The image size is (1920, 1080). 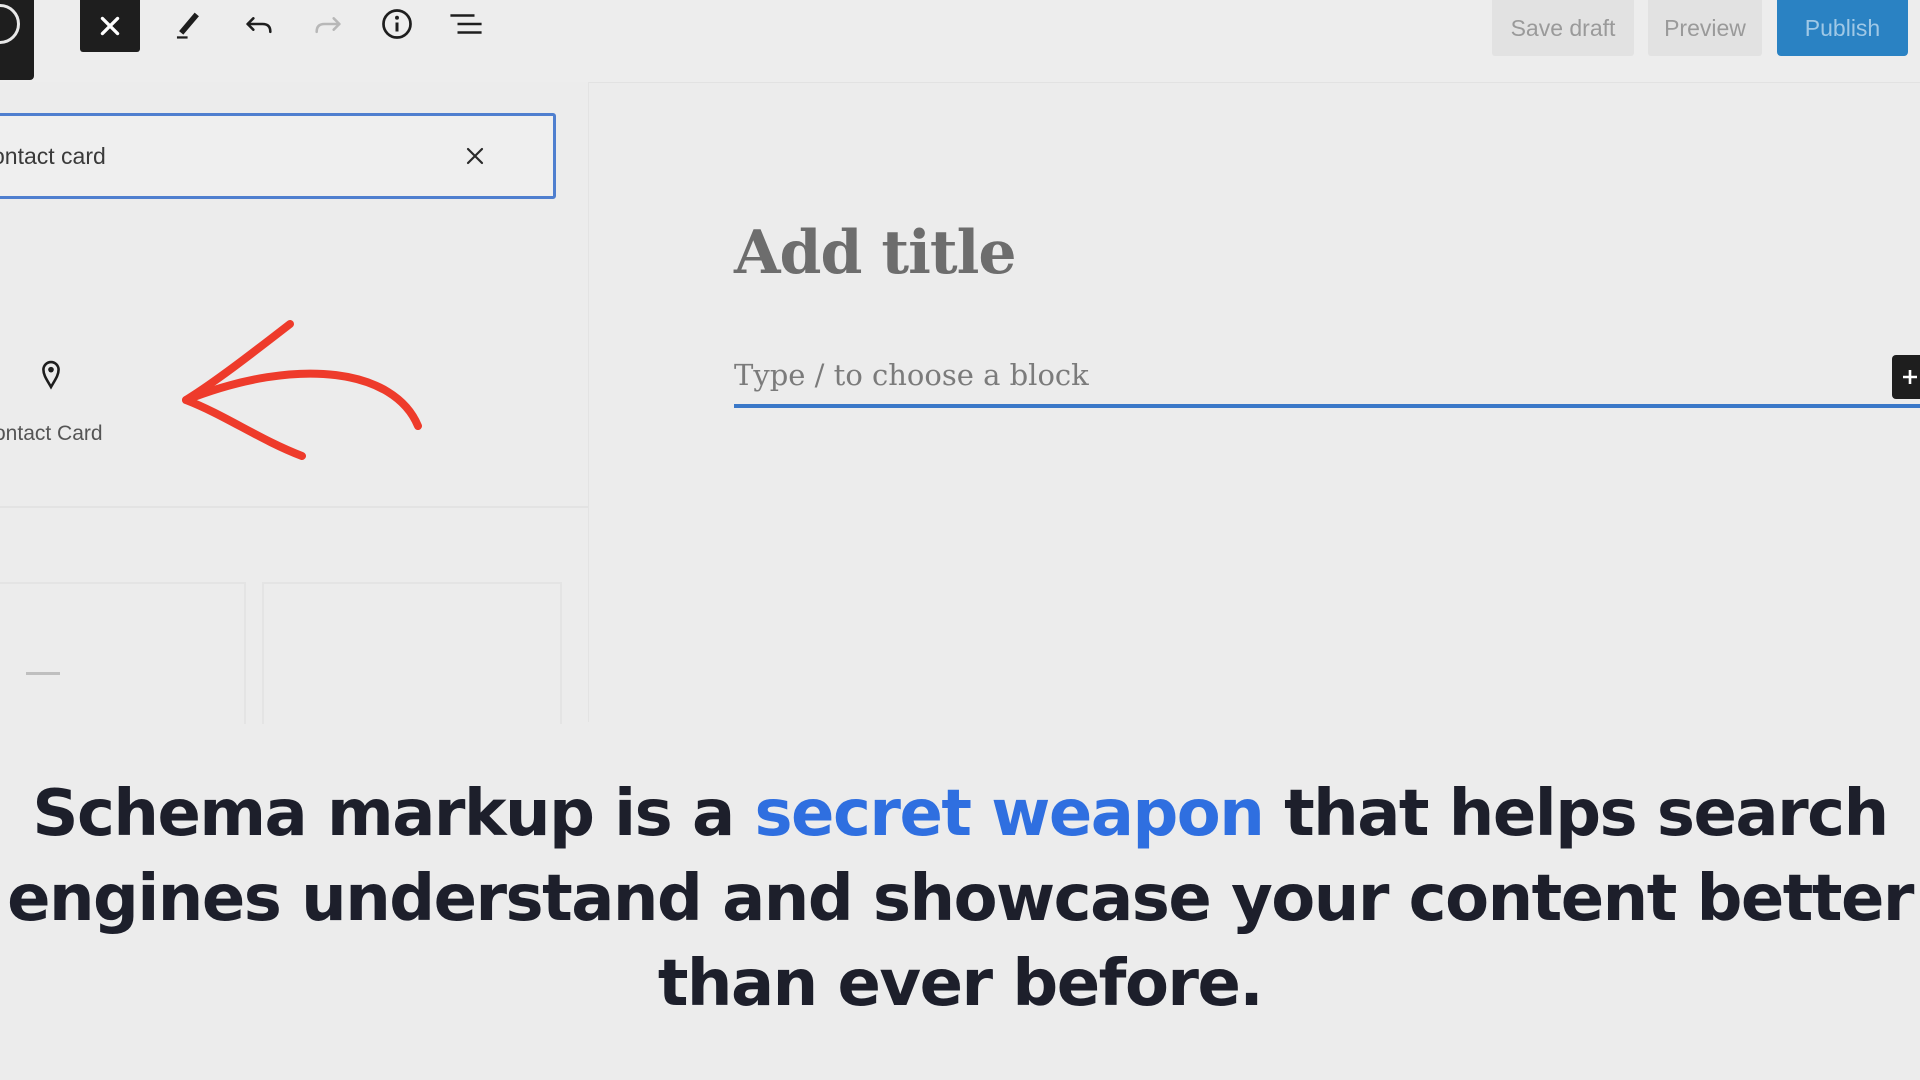 I want to click on block-appender-placeholder: Type / to choose a block, so click(x=911, y=375).